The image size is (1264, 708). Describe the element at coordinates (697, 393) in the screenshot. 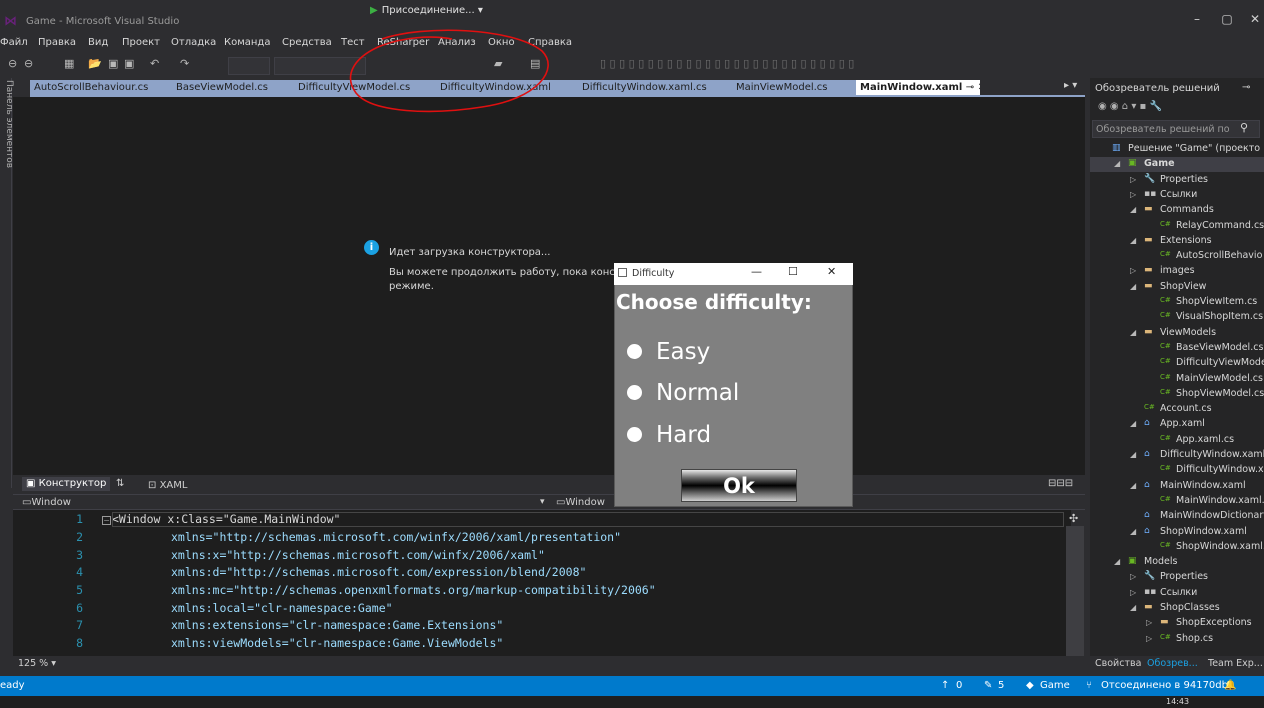

I see `radio-label-normal: Normal` at that location.